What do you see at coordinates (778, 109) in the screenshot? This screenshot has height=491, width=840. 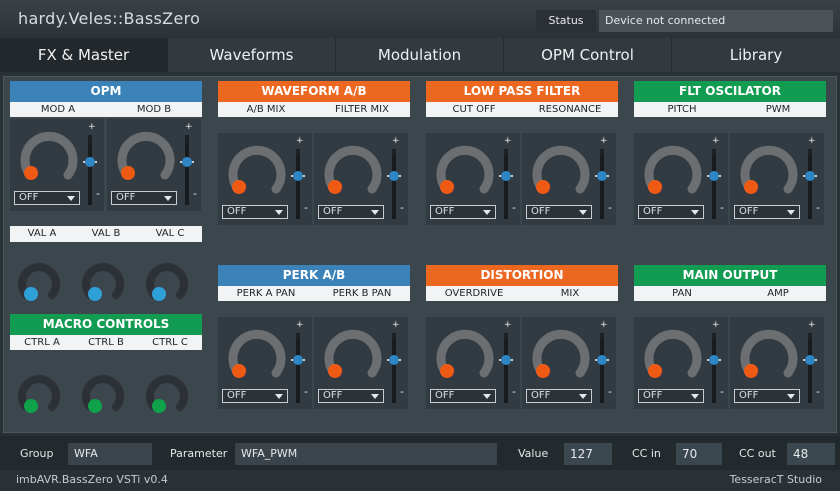 I see `label-pwm: PWM` at bounding box center [778, 109].